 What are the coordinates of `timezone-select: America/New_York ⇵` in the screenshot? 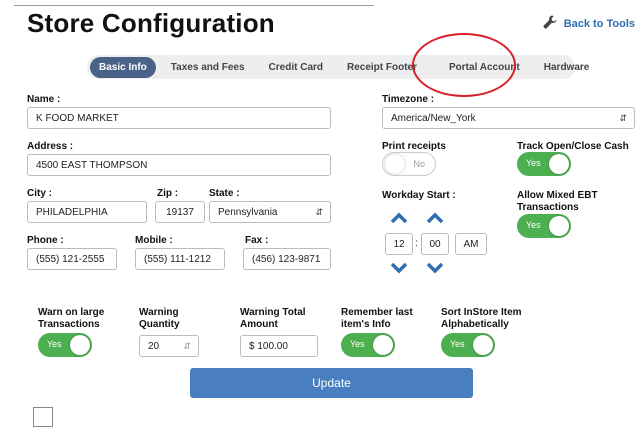 It's located at (508, 118).